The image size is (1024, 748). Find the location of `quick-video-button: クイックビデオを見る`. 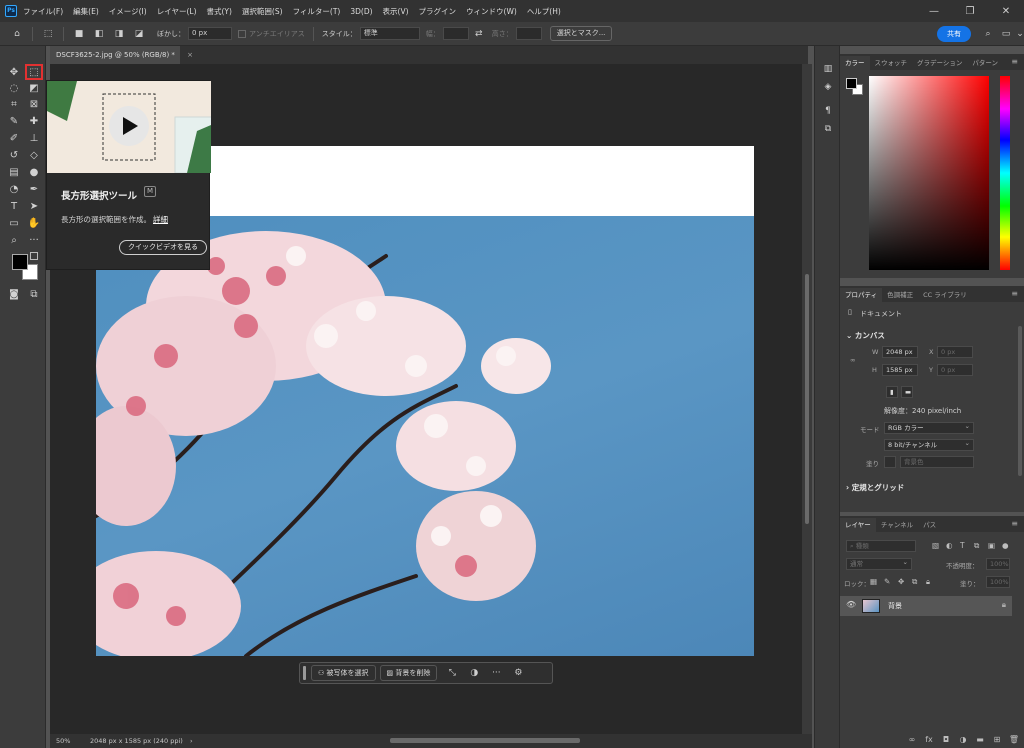

quick-video-button: クイックビデオを見る is located at coordinates (163, 247).